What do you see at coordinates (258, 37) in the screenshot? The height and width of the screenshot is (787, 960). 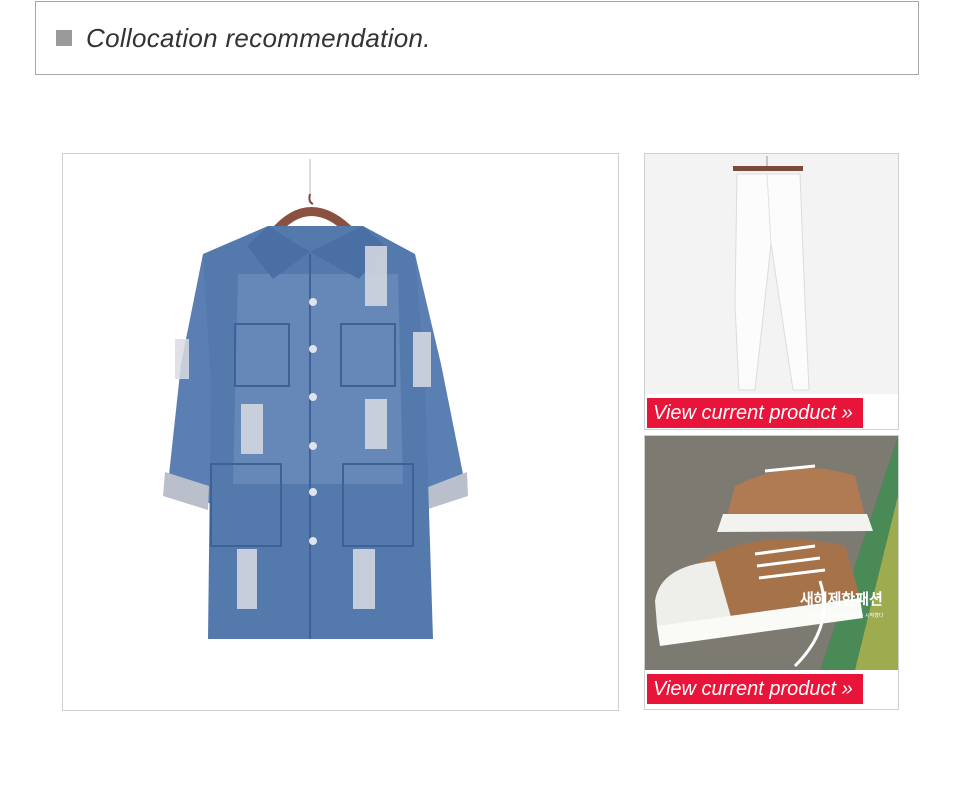 I see `section-title: Collocation recommendation.` at bounding box center [258, 37].